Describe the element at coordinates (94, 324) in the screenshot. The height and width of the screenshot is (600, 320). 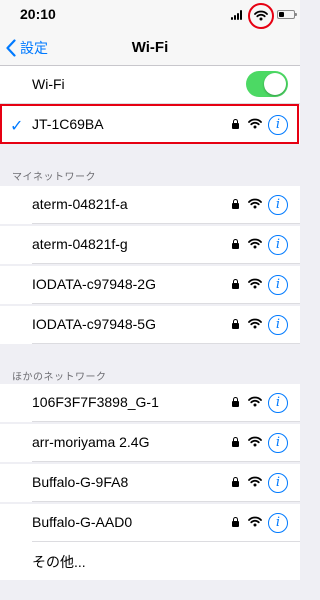
I see `network-name: IODATA-c97948-5G` at that location.